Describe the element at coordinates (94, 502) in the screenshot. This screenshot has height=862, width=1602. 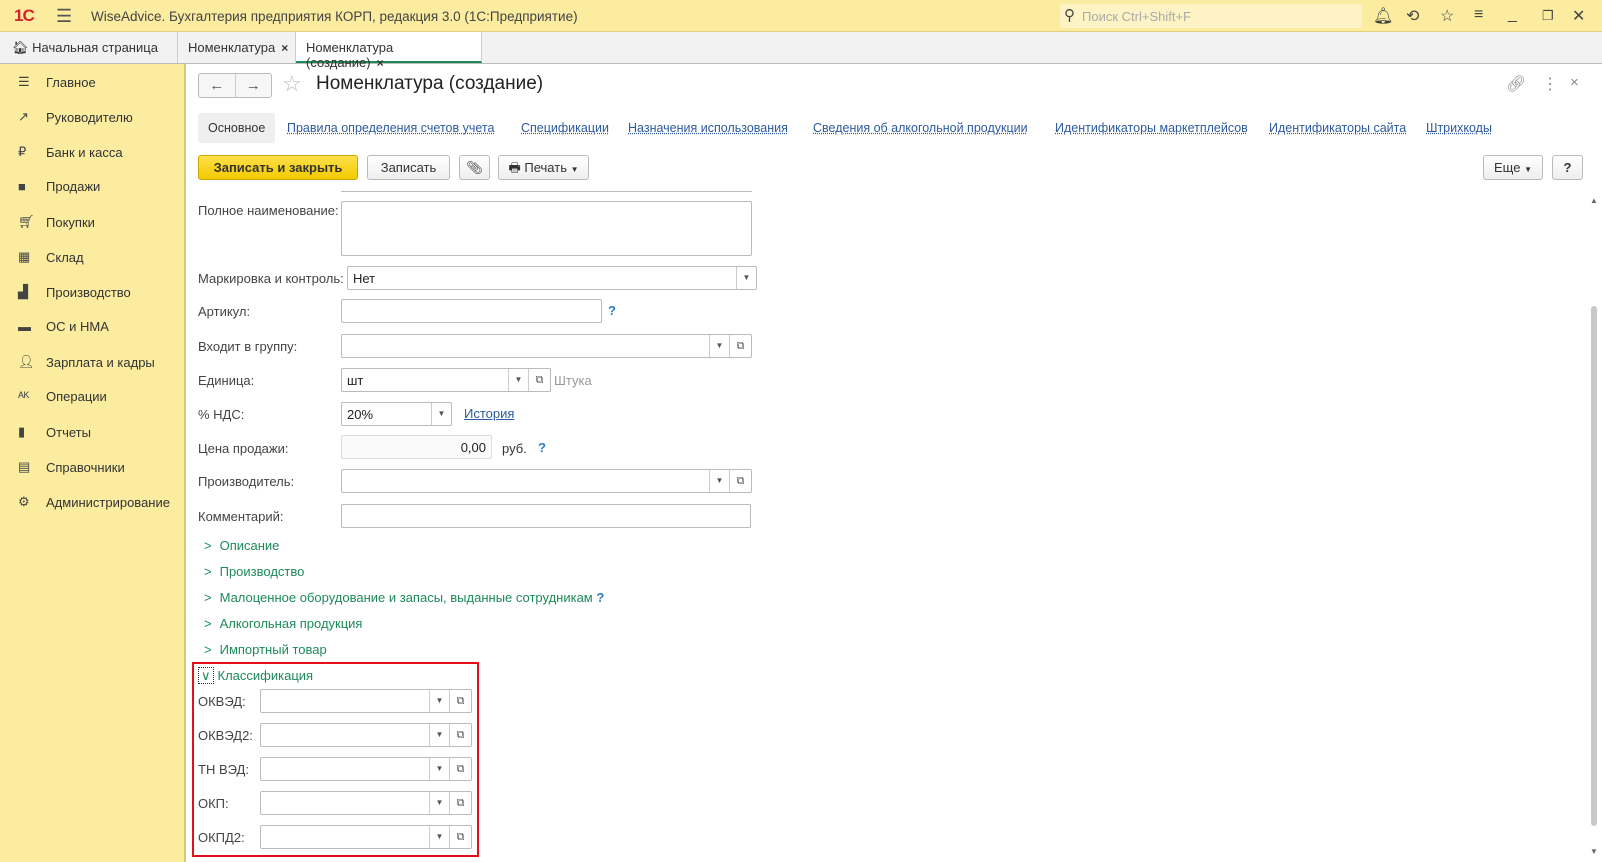
I see `sidebar-item-admin: ⚙ Администрирование` at that location.